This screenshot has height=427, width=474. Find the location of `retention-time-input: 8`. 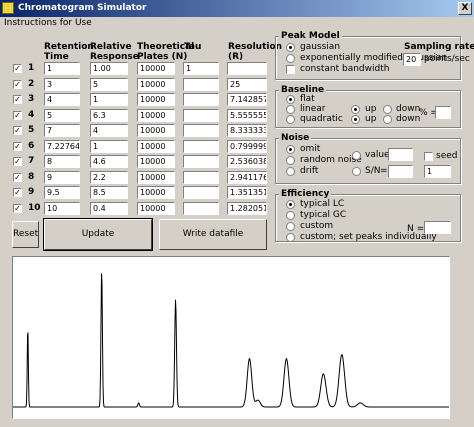

retention-time-input: 8 is located at coordinates (62, 161).